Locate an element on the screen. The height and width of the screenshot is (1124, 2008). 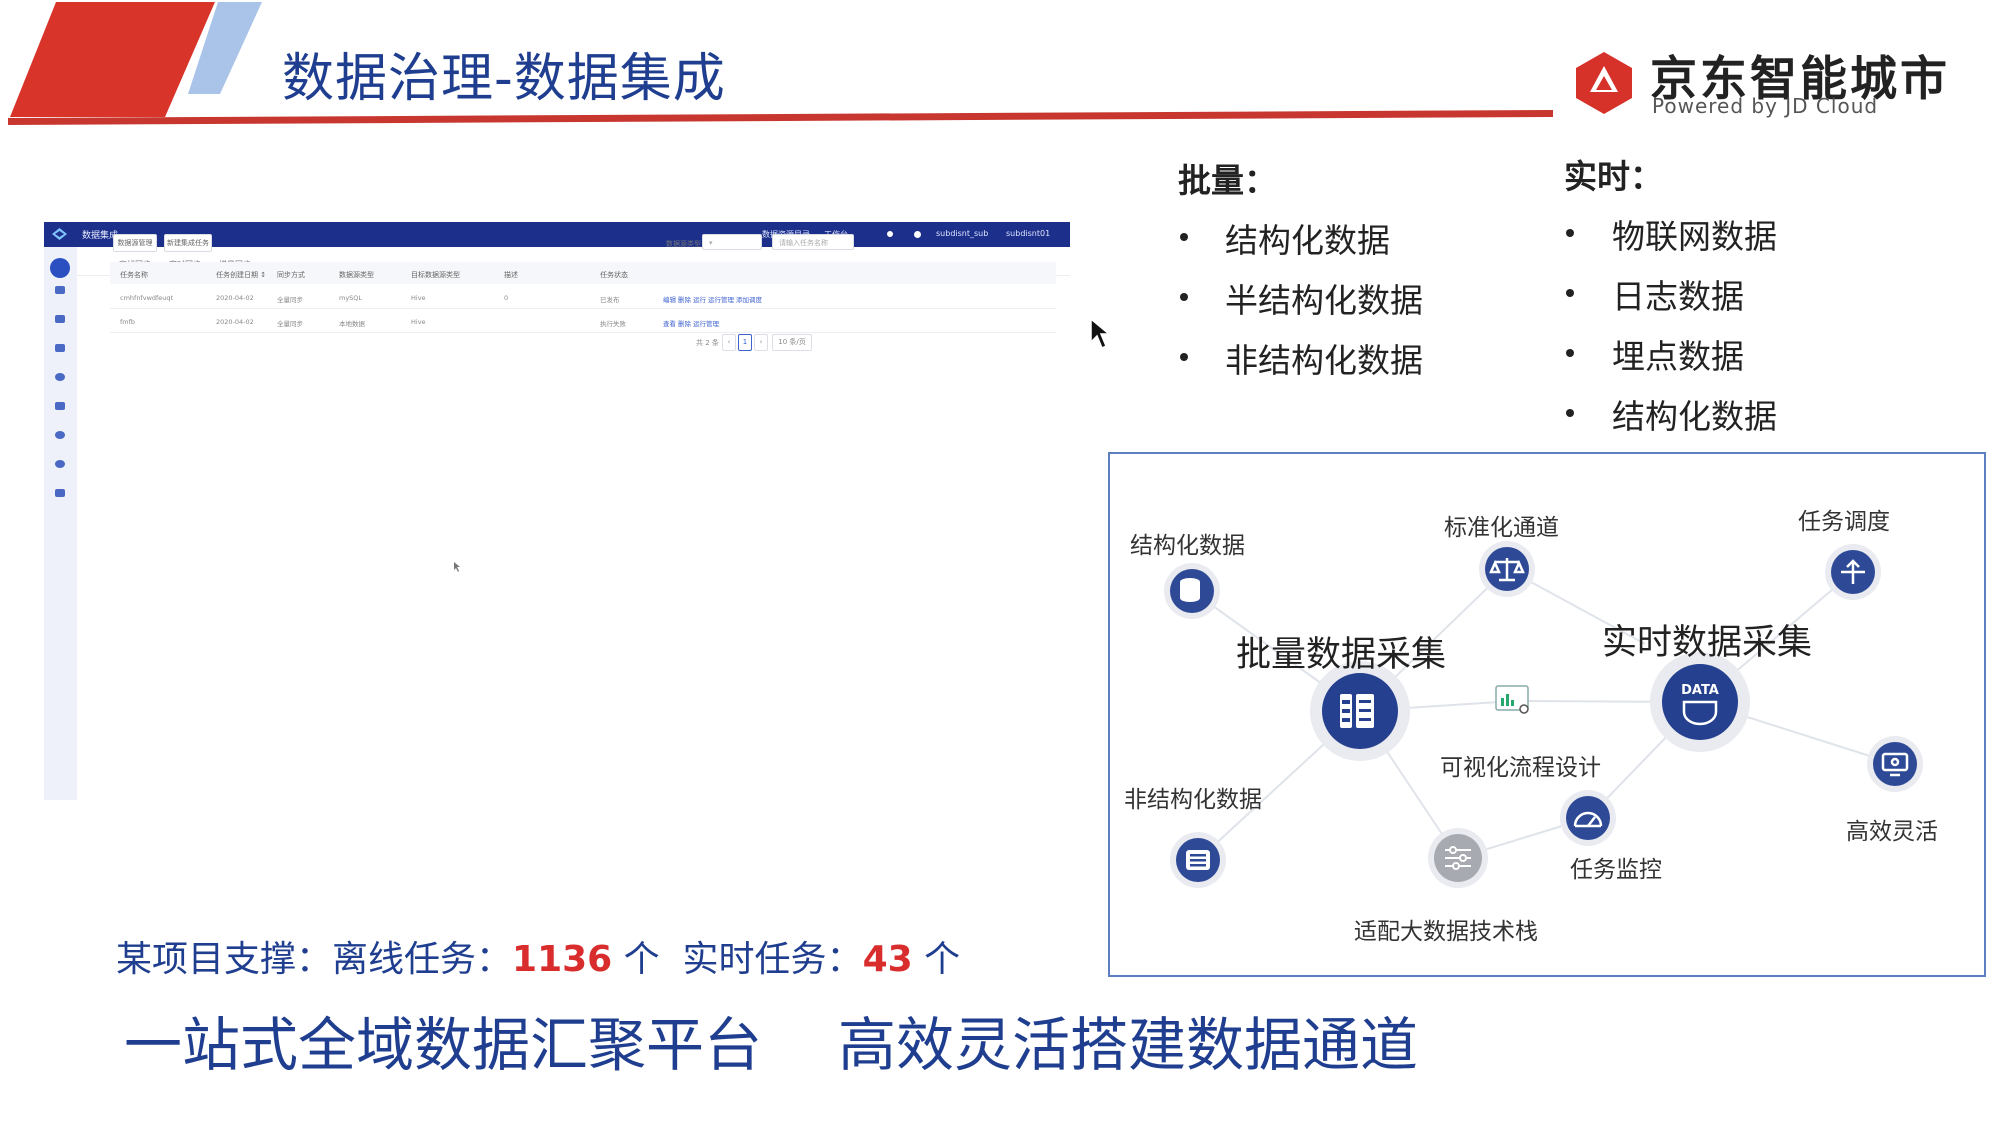
stats-mid: 个 实时任务： is located at coordinates (737, 959).